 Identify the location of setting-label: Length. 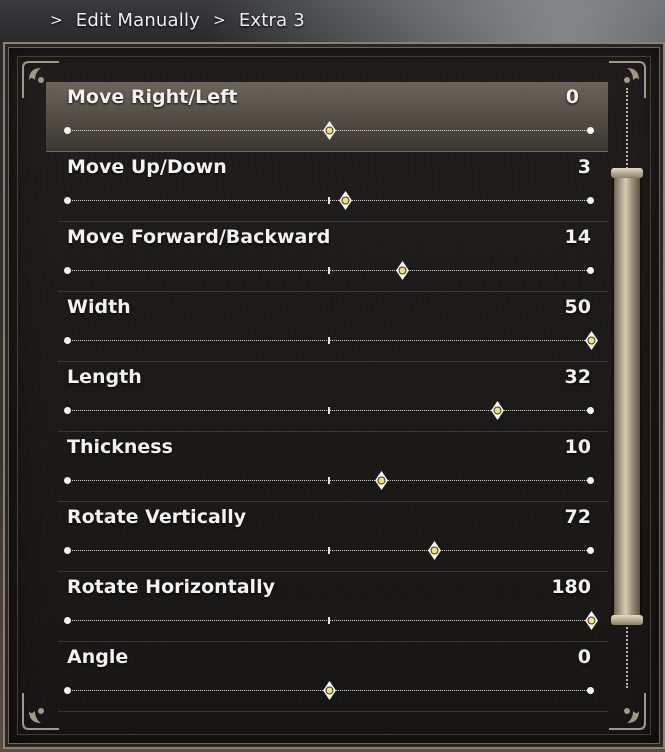
(104, 377).